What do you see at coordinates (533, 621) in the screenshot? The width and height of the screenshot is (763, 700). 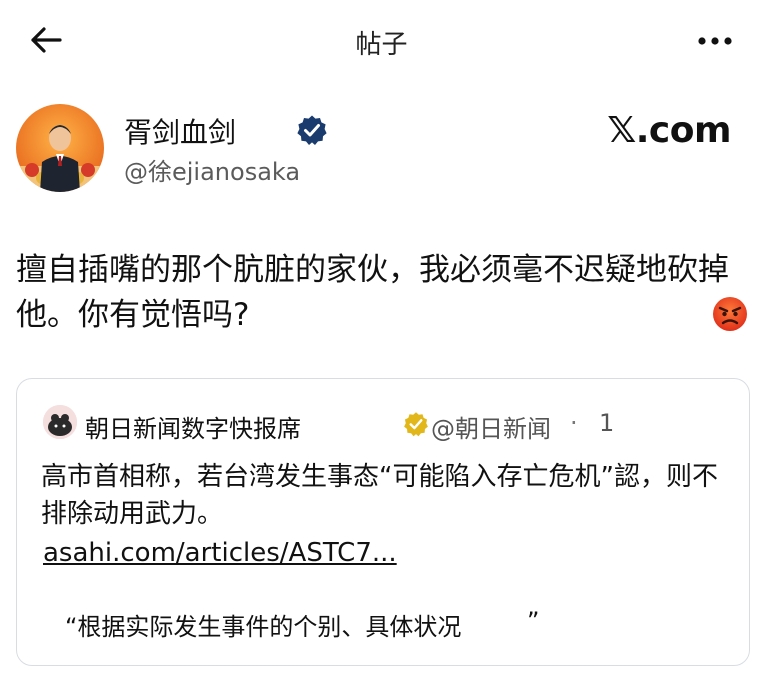 I see `quoted-excerpt-close: ”` at bounding box center [533, 621].